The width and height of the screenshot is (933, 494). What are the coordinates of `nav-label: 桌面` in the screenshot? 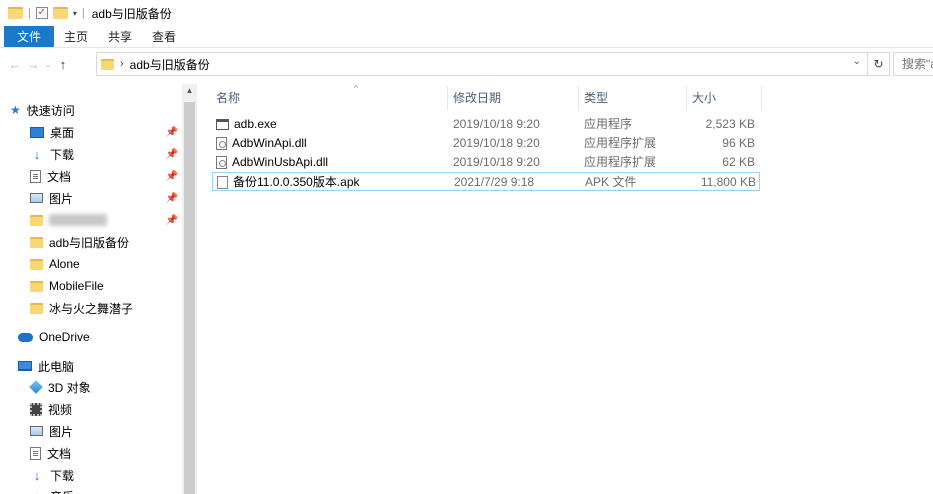 It's located at (62, 132).